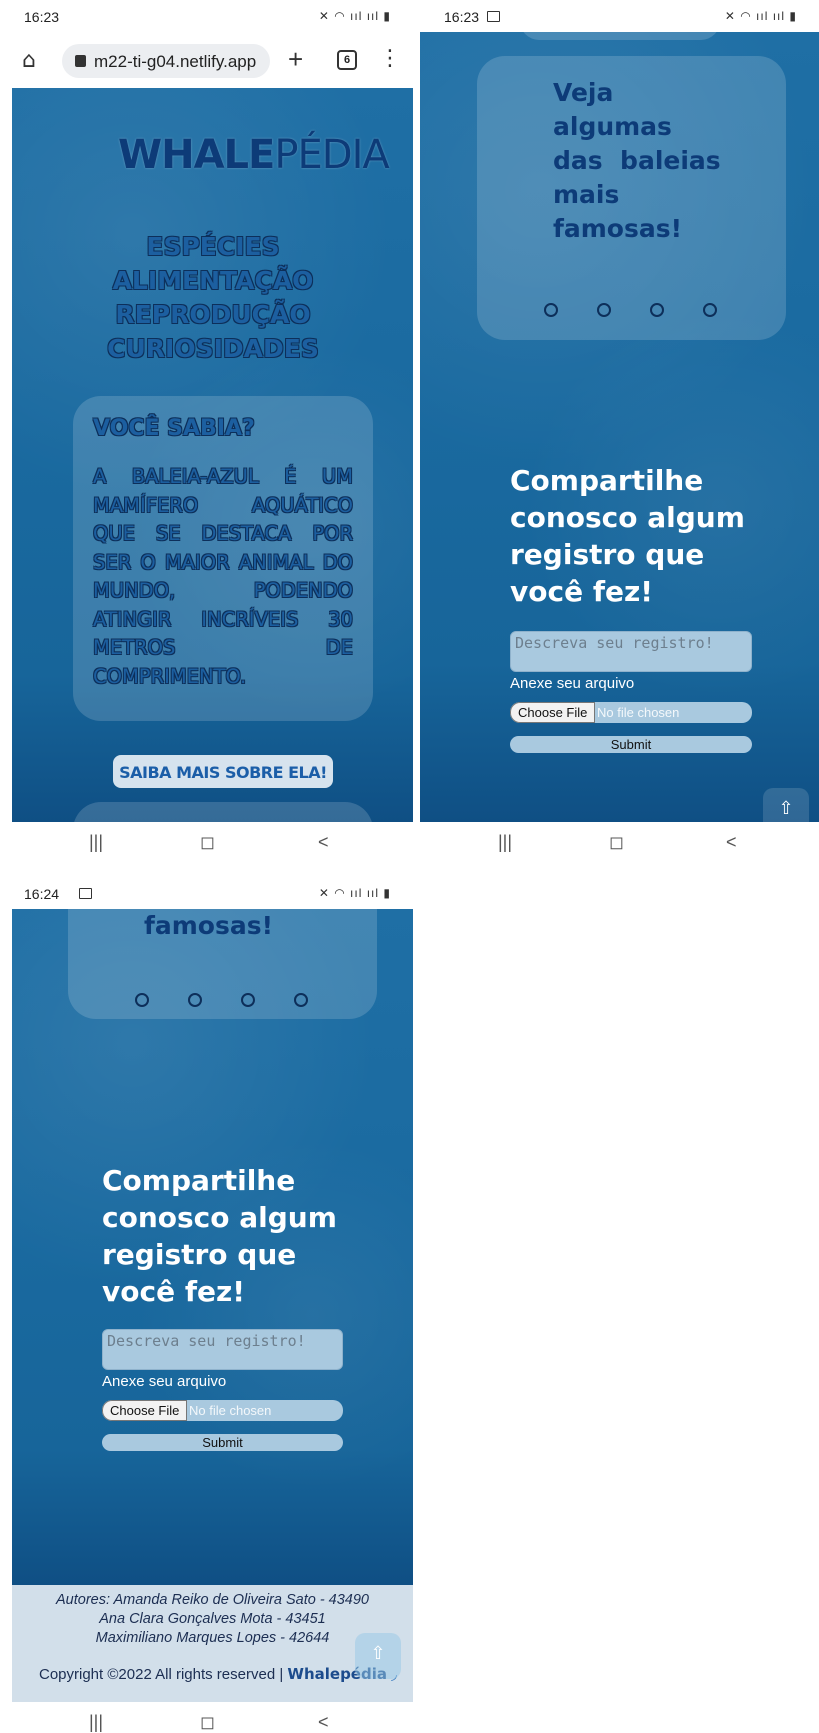 This screenshot has width=819, height=1733. What do you see at coordinates (29, 60) in the screenshot?
I see `home-icon: ⌂` at bounding box center [29, 60].